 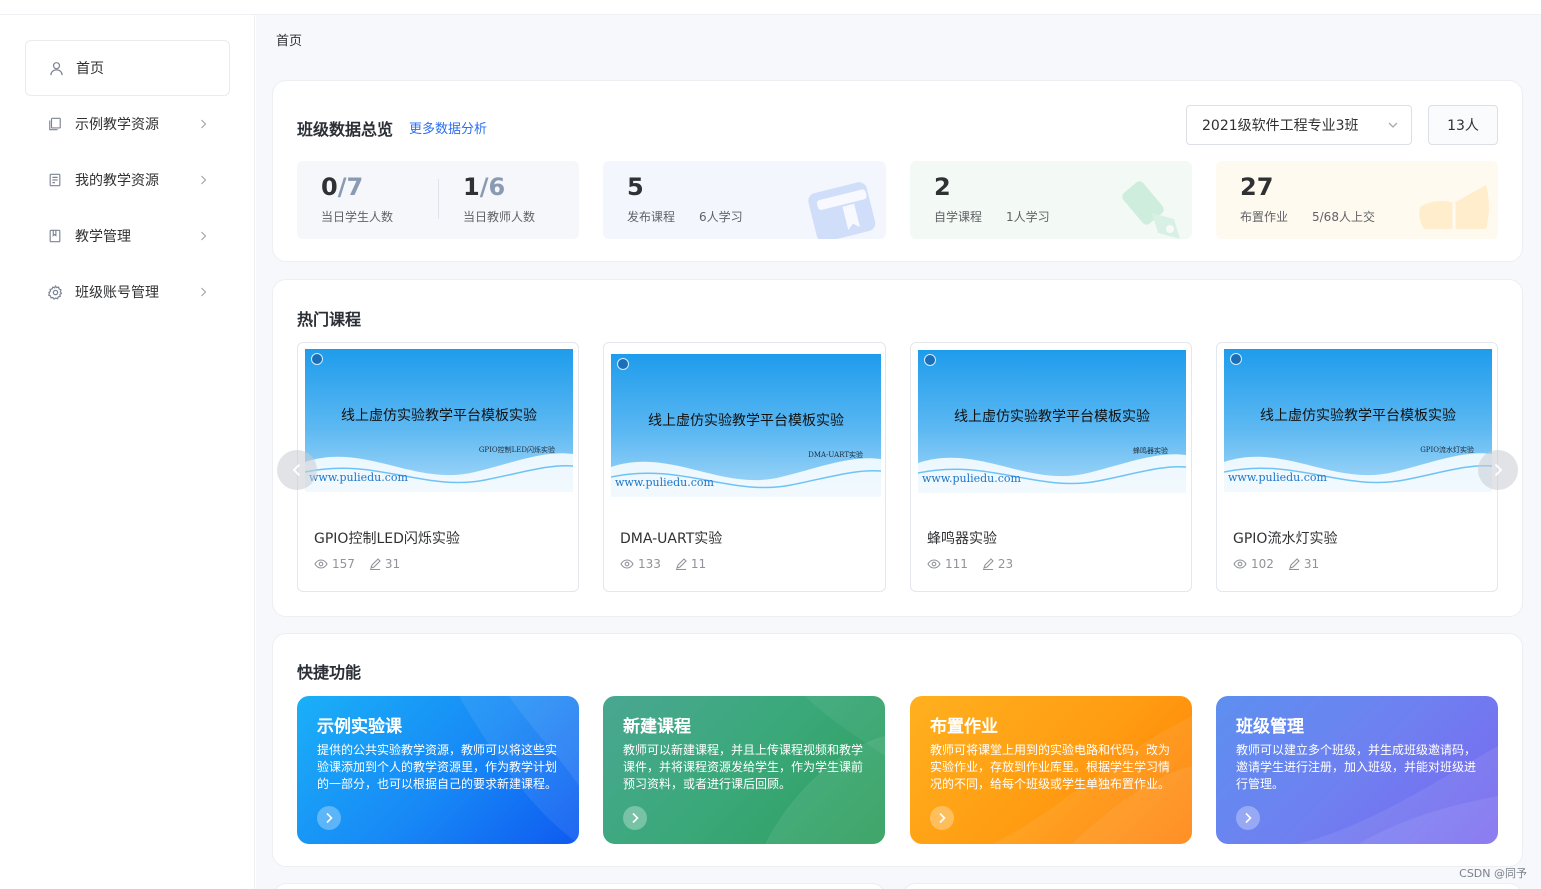 I want to click on watermark: CSDN @同予, so click(x=1493, y=873).